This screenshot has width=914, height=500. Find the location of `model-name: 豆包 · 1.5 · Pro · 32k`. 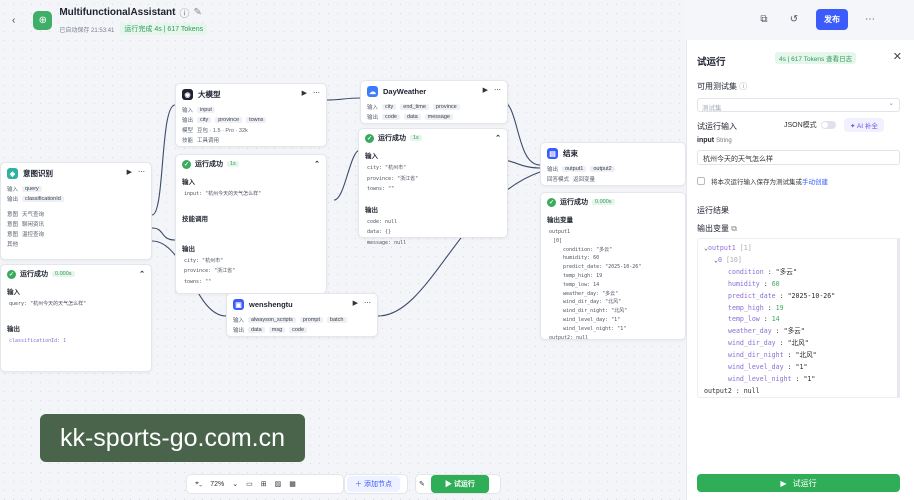

model-name: 豆包 · 1.5 · Pro · 32k is located at coordinates (222, 131).